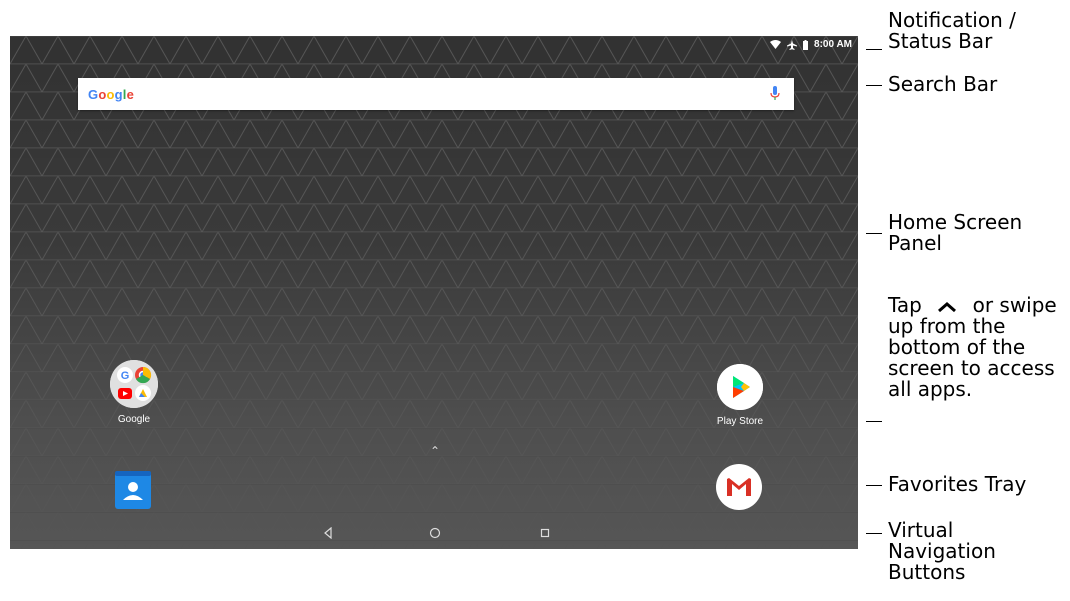  What do you see at coordinates (545, 533) in the screenshot?
I see `recents-icon` at bounding box center [545, 533].